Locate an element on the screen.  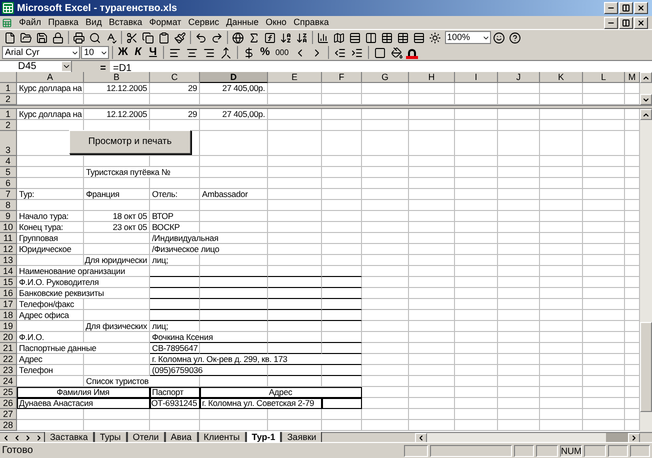
row-header: 14 is located at coordinates (8, 271).